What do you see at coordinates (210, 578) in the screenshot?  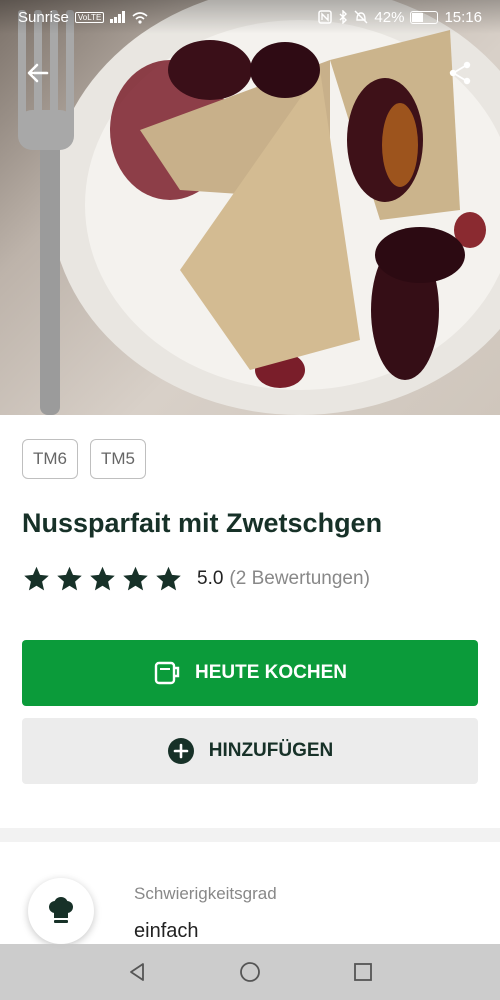 I see `rating-value: 5.0` at bounding box center [210, 578].